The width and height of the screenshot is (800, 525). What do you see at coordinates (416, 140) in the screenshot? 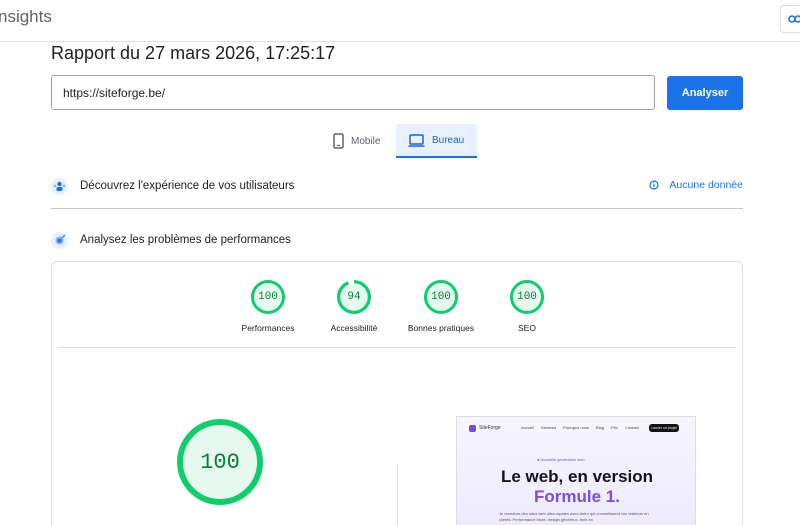
I see `desktop-icon` at bounding box center [416, 140].